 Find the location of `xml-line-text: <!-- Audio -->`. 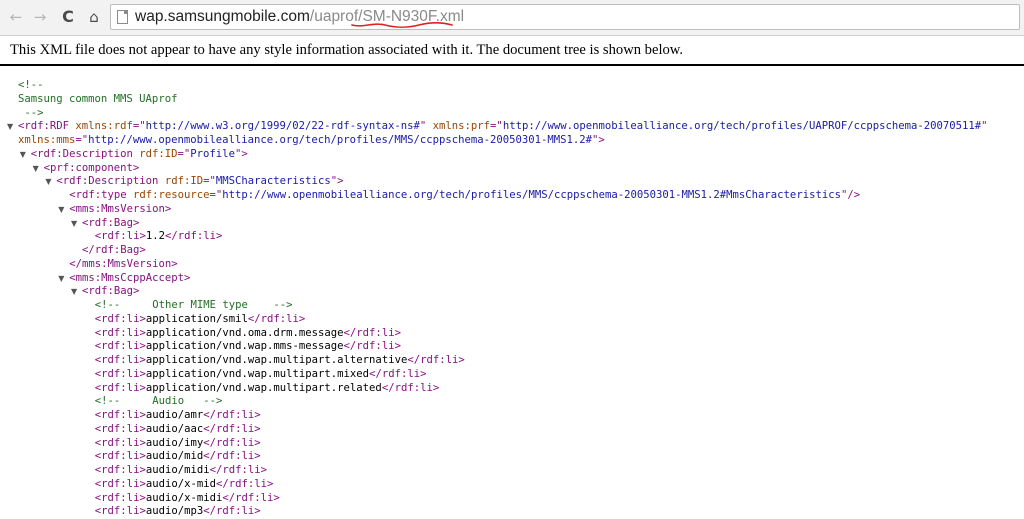

xml-line-text: <!-- Audio --> is located at coordinates (159, 402).